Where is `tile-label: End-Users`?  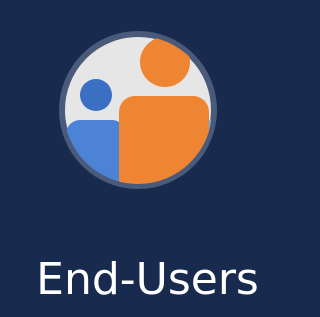
tile-label: End-Users is located at coordinates (147, 279).